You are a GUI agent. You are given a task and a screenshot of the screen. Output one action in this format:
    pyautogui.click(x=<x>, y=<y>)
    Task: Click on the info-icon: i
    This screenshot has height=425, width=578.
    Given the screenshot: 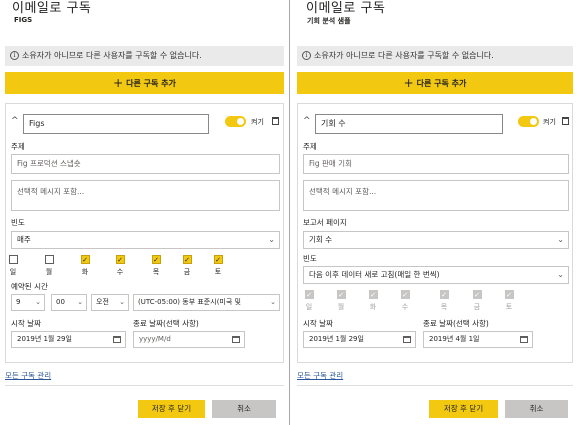 What is the action you would take?
    pyautogui.click(x=306, y=55)
    